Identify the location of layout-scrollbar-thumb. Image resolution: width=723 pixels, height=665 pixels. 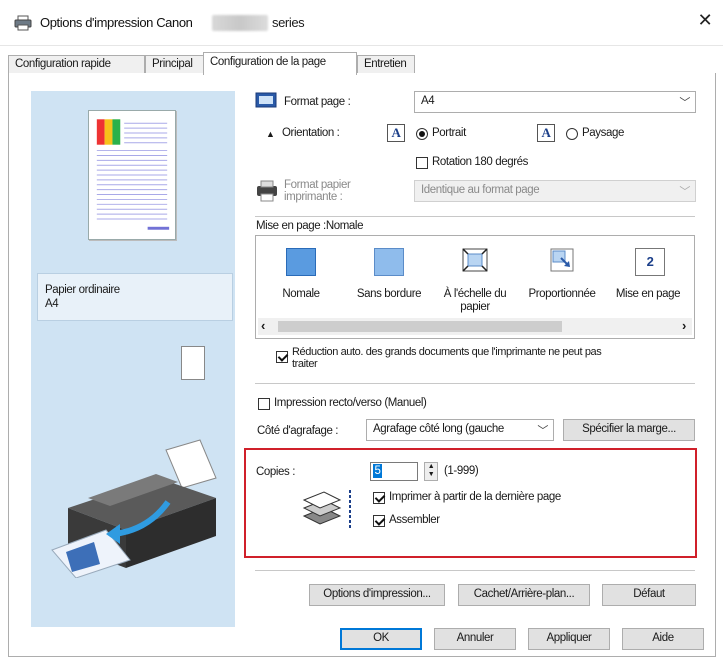
(420, 326).